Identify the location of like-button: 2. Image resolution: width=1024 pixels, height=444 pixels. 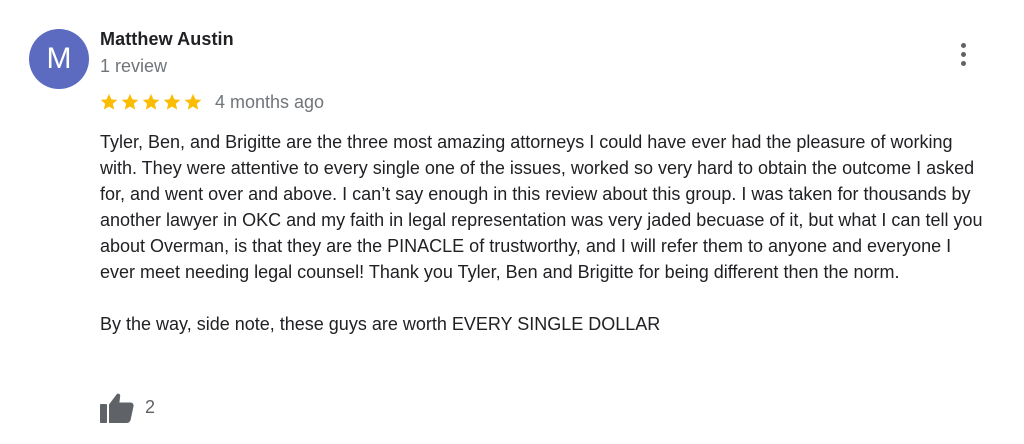
(127, 407).